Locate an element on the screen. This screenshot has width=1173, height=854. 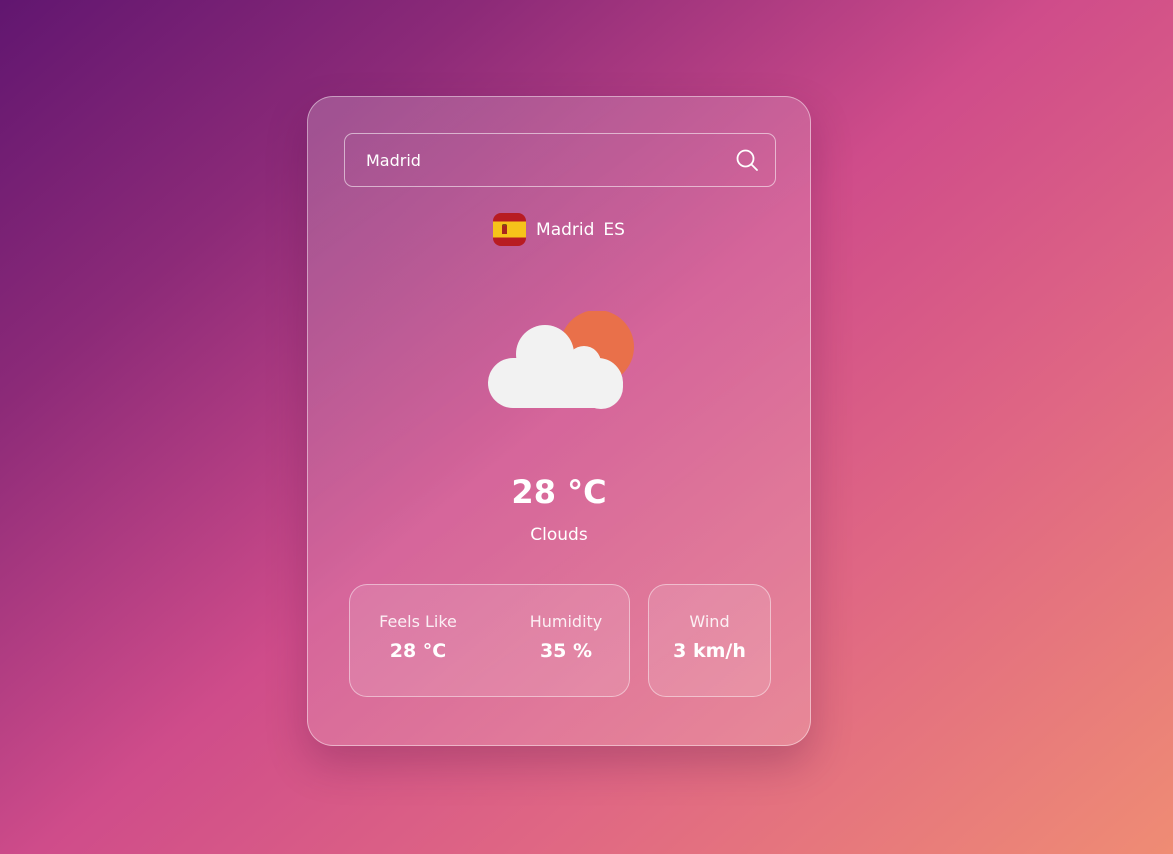
city-name: Madrid is located at coordinates (565, 229).